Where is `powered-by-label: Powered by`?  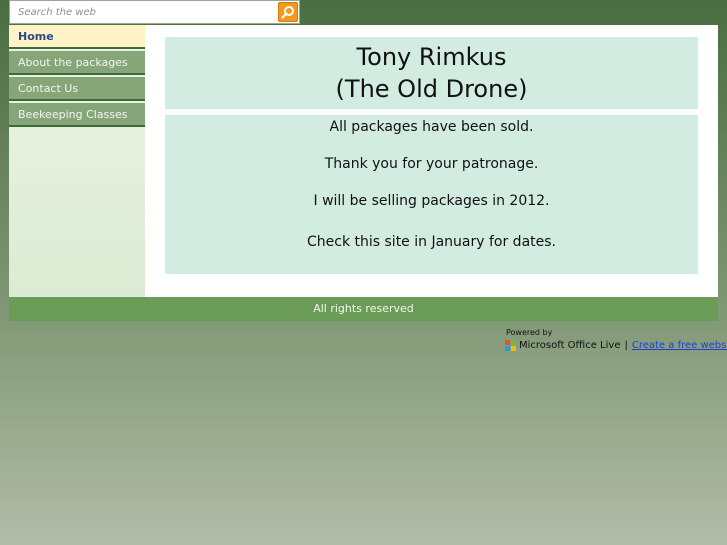 powered-by-label: Powered by is located at coordinates (529, 332).